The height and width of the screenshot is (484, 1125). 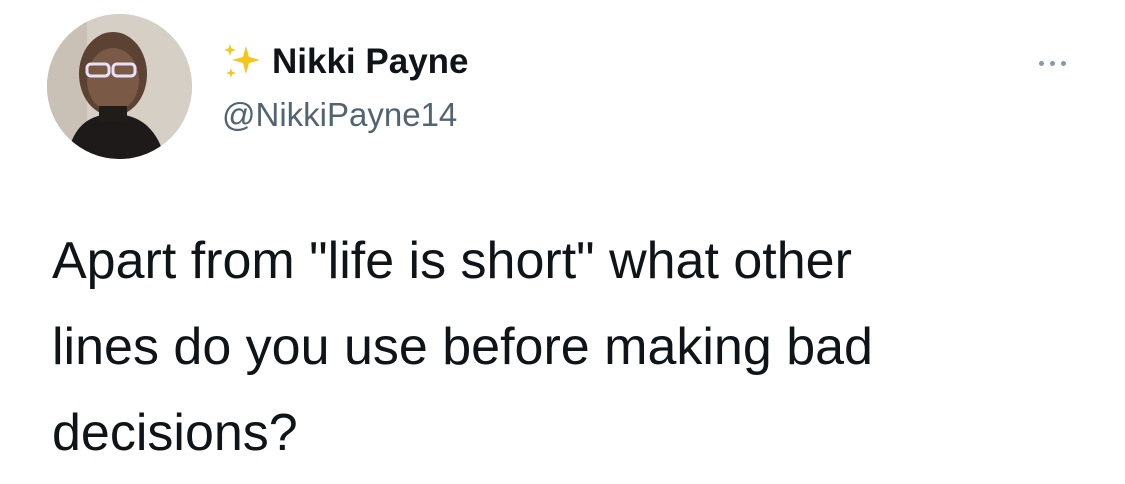 I want to click on more-options-icon, so click(x=1041, y=63).